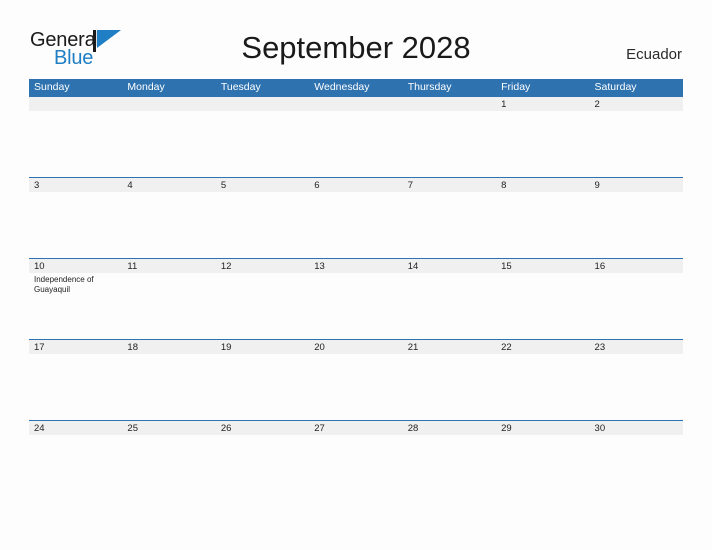 This screenshot has width=712, height=550. What do you see at coordinates (542, 299) in the screenshot?
I see `day-cell: 15` at bounding box center [542, 299].